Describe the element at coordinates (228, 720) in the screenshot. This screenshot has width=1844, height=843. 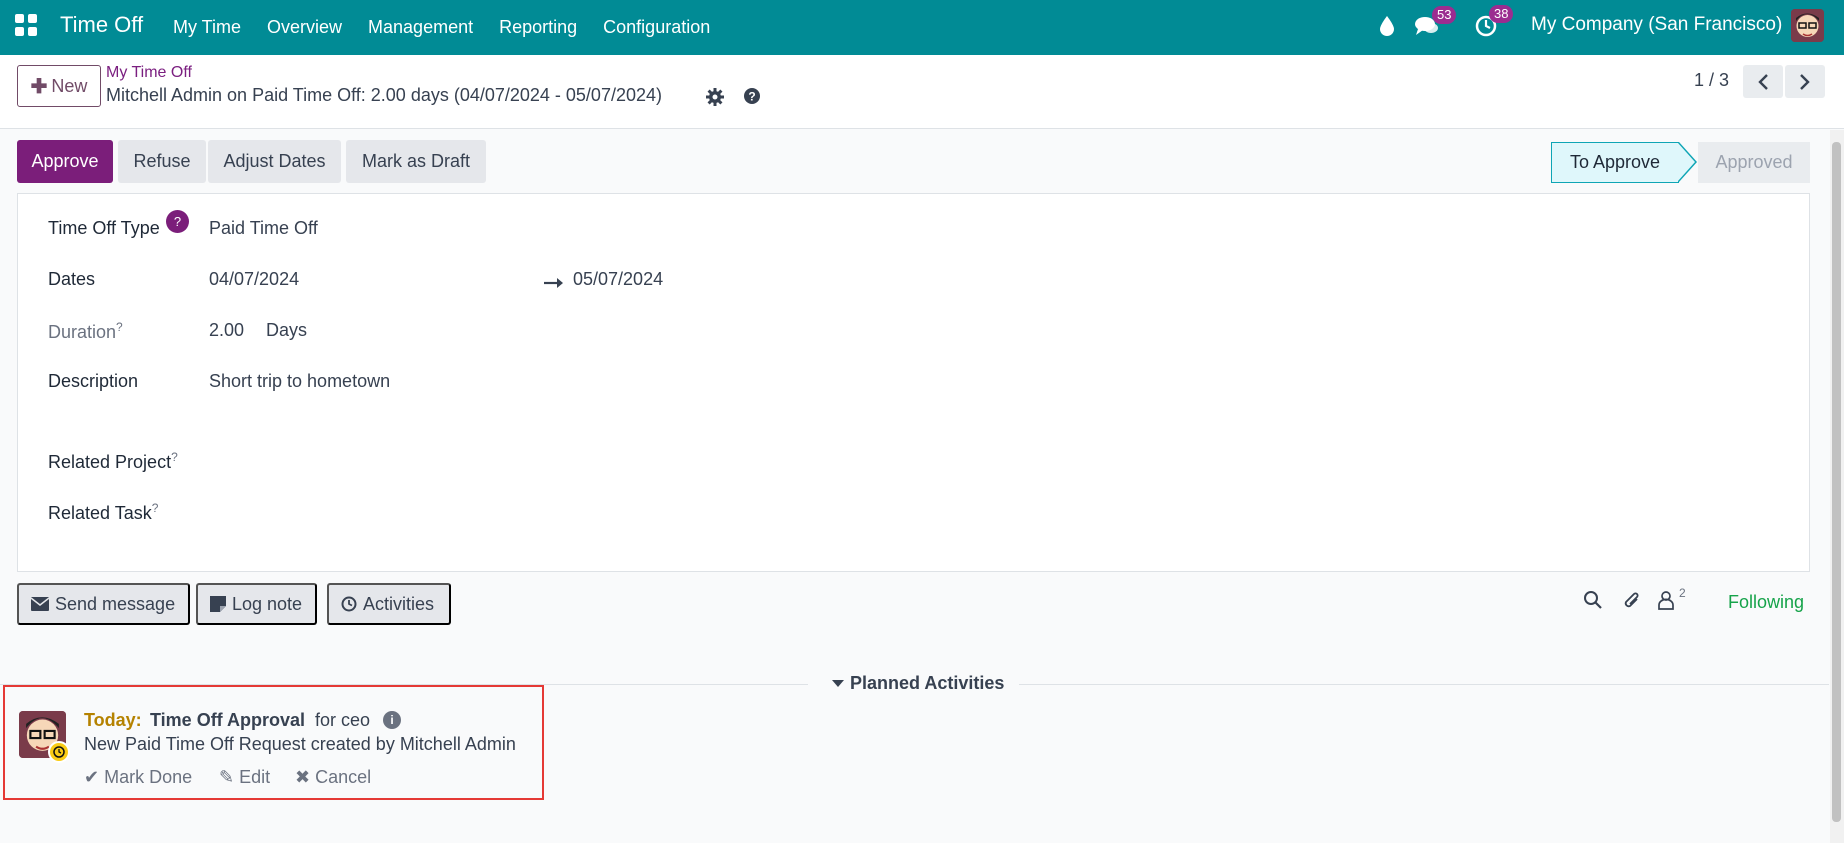
I see `activity-type: Time Off Approval` at that location.